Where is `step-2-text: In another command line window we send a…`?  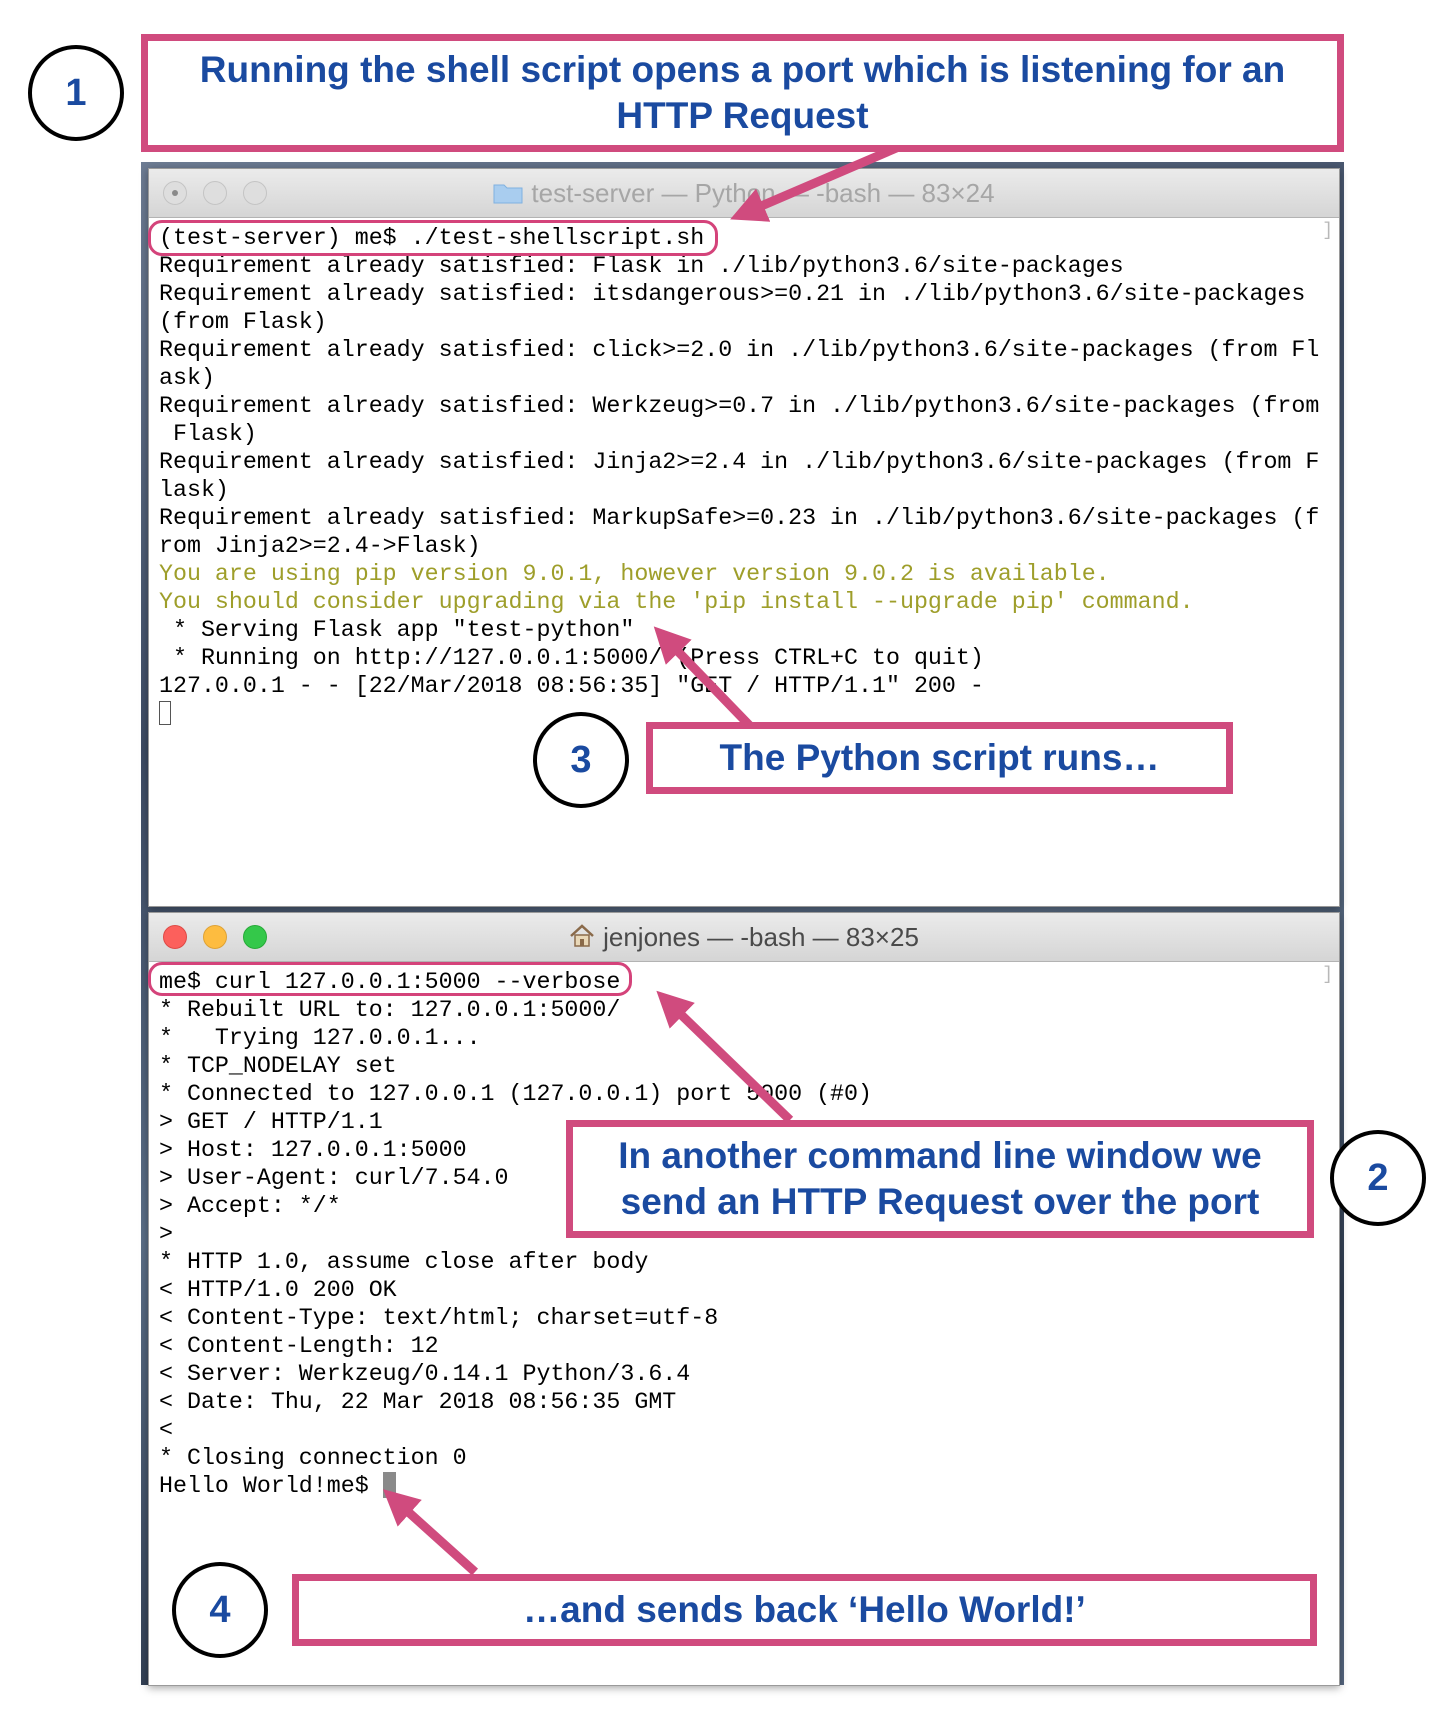
step-2-text: In another command line window we send a… is located at coordinates (940, 1178).